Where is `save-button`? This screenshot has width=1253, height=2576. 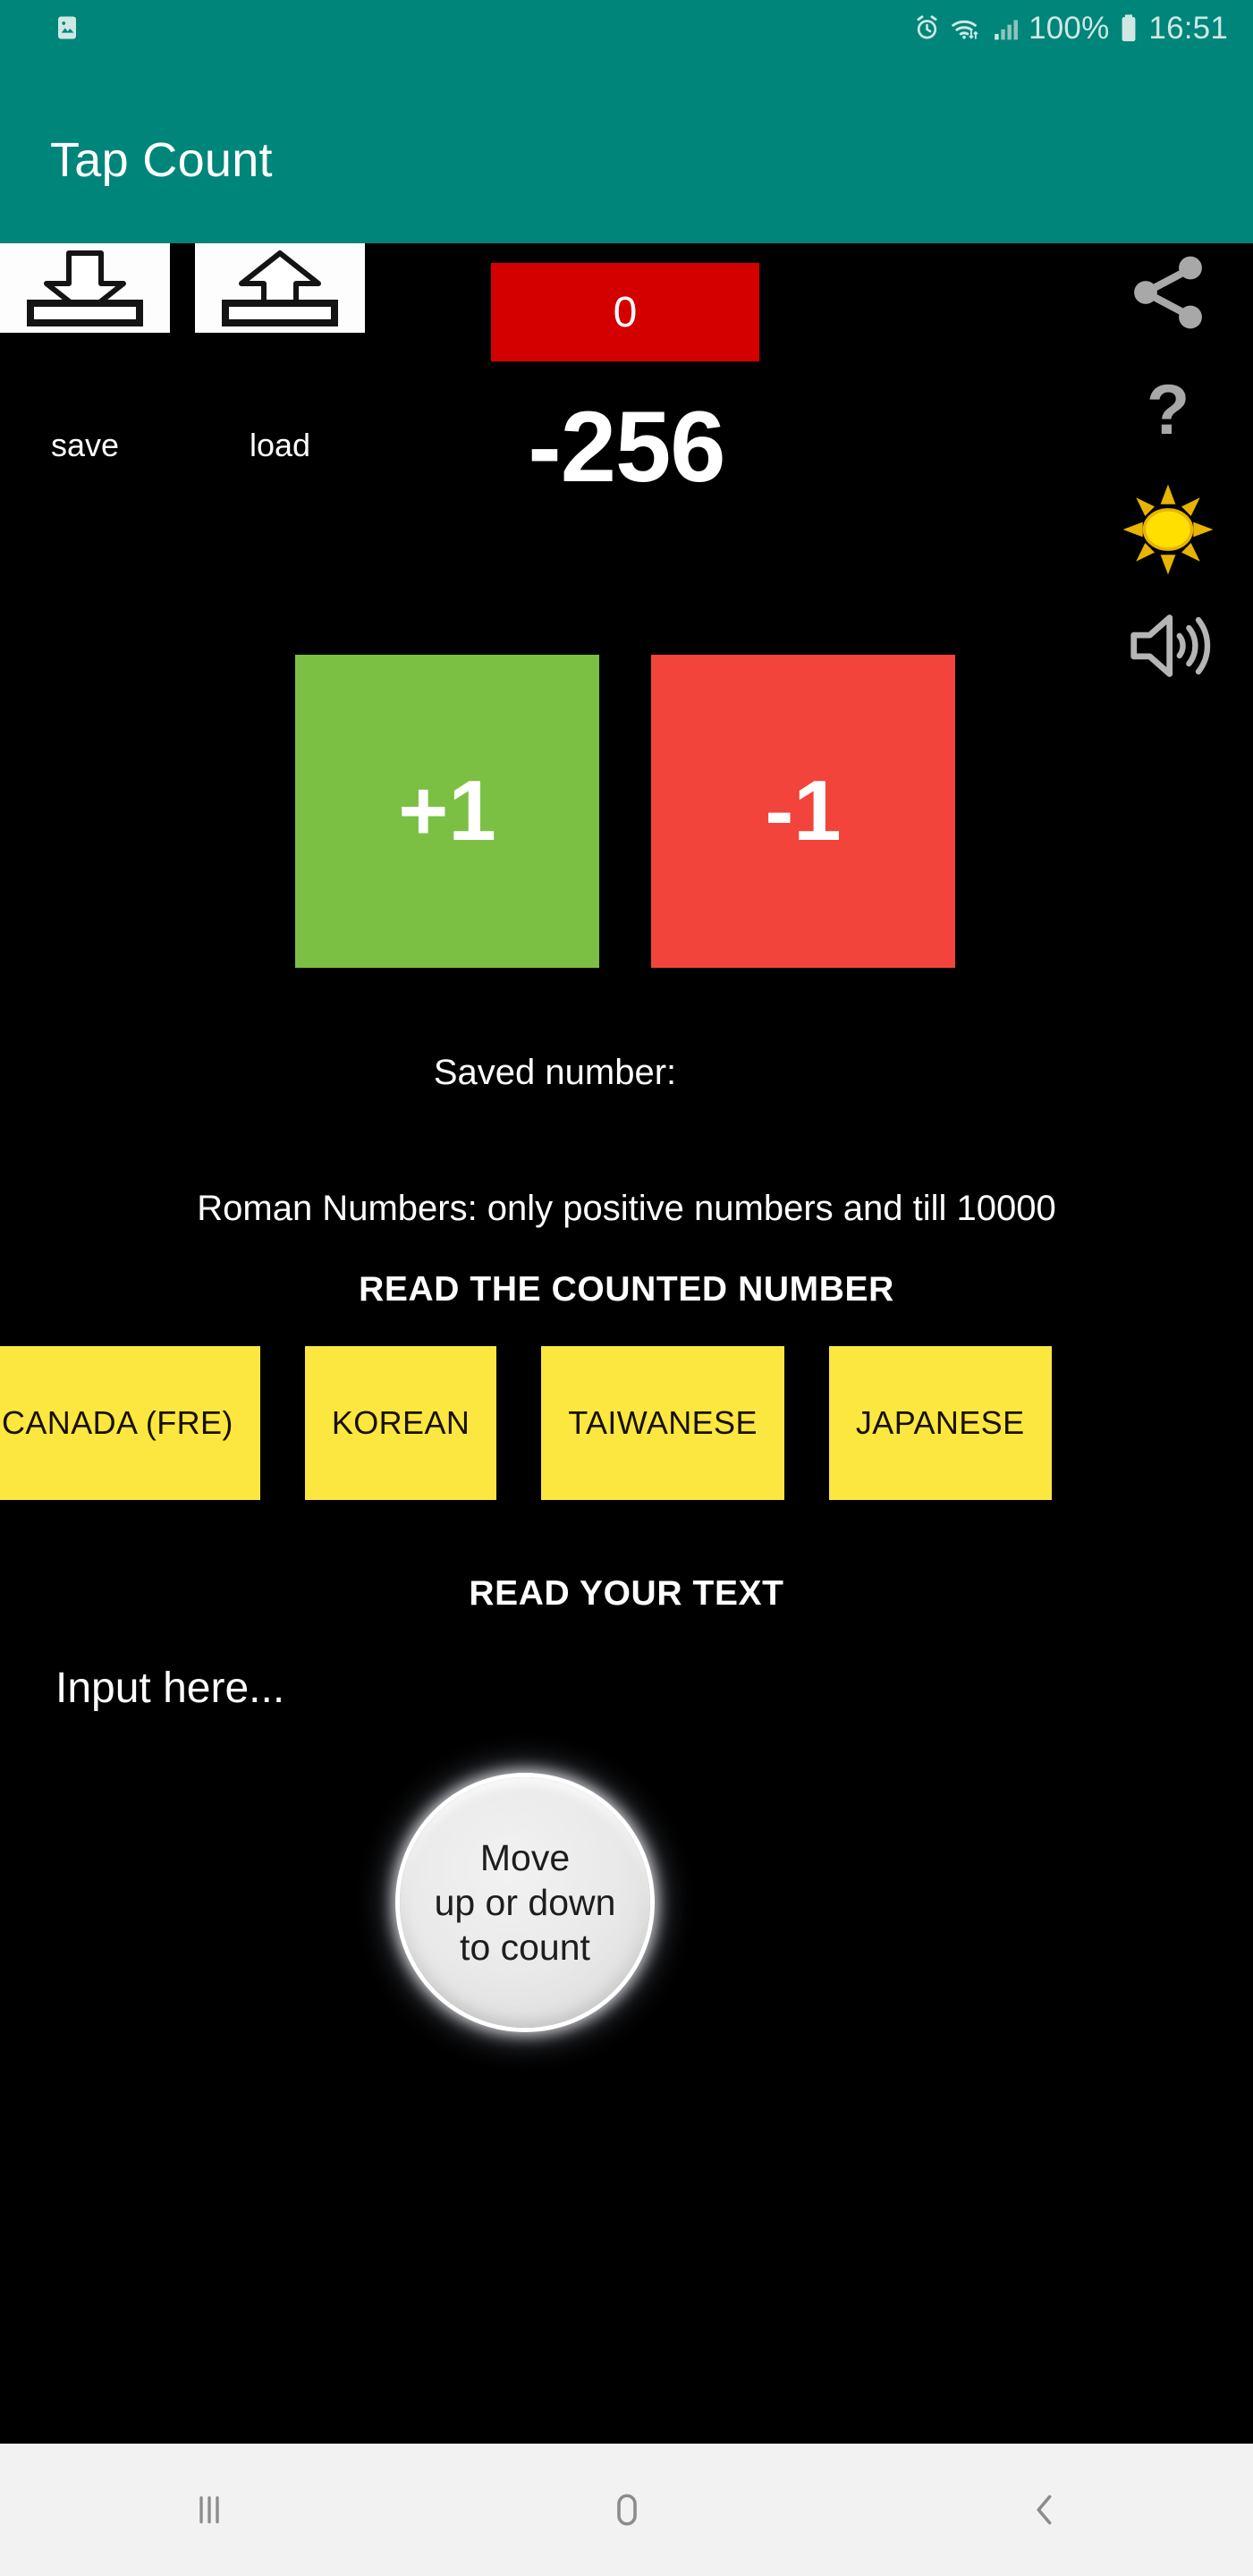
save-button is located at coordinates (85, 288).